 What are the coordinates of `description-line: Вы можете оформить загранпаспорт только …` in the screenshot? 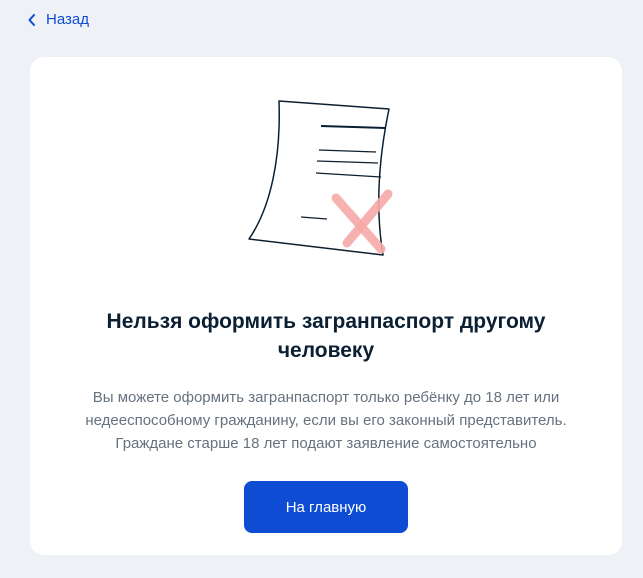 It's located at (326, 397).